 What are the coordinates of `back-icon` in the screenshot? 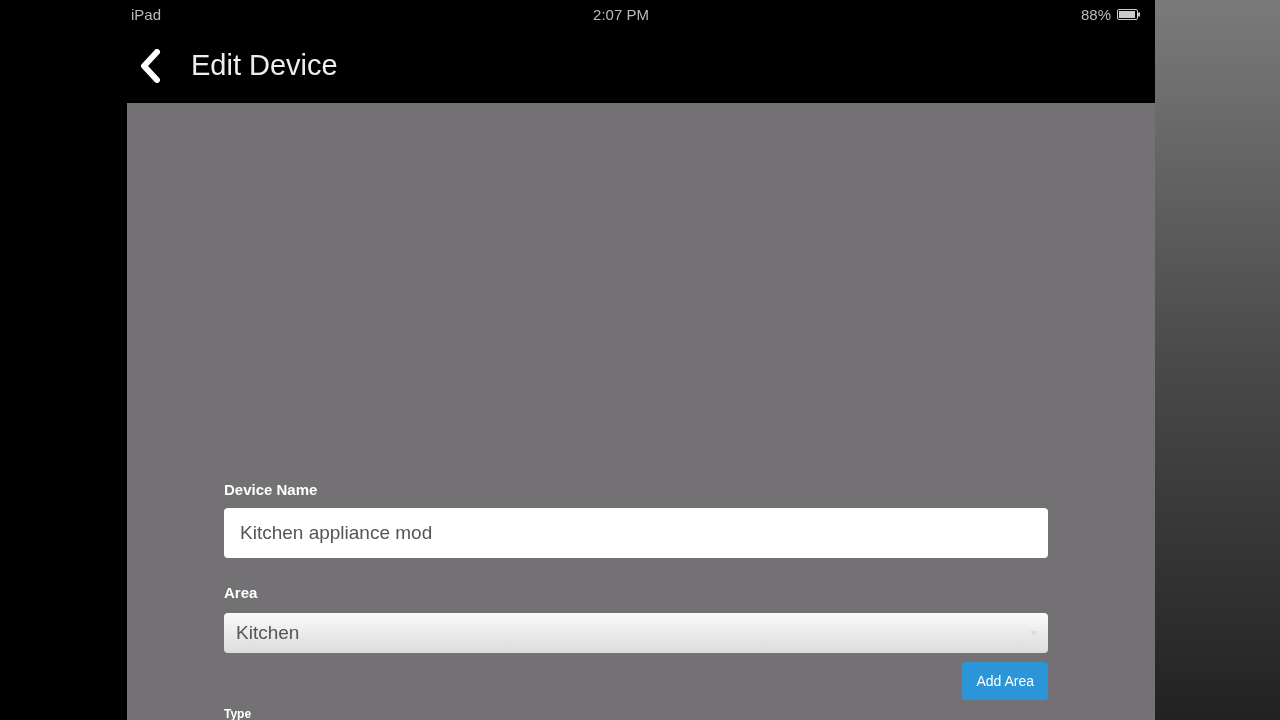 It's located at (150, 65).